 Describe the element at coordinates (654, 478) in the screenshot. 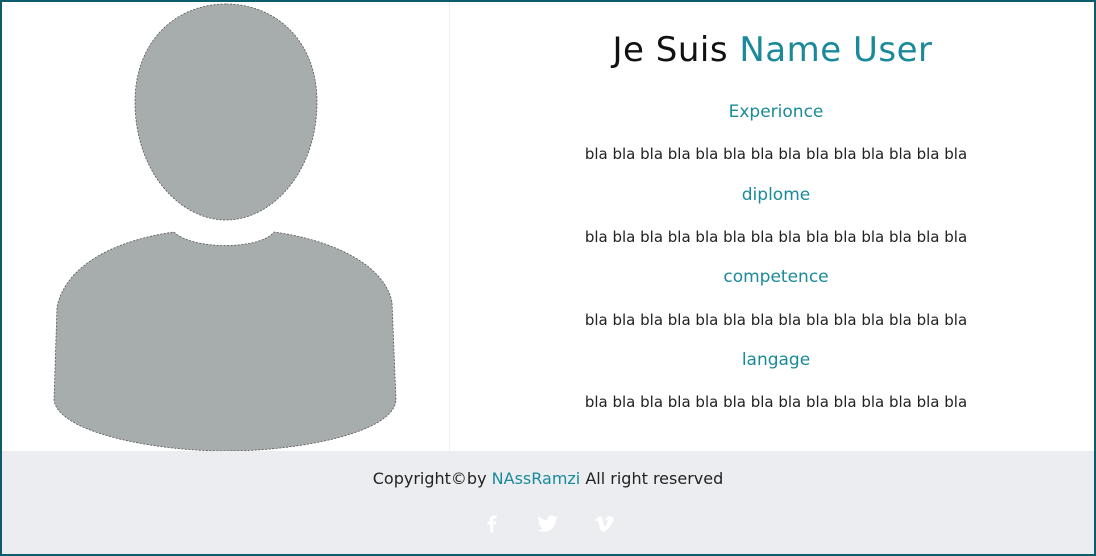

I see `copyright-suffix: All right reserved` at that location.